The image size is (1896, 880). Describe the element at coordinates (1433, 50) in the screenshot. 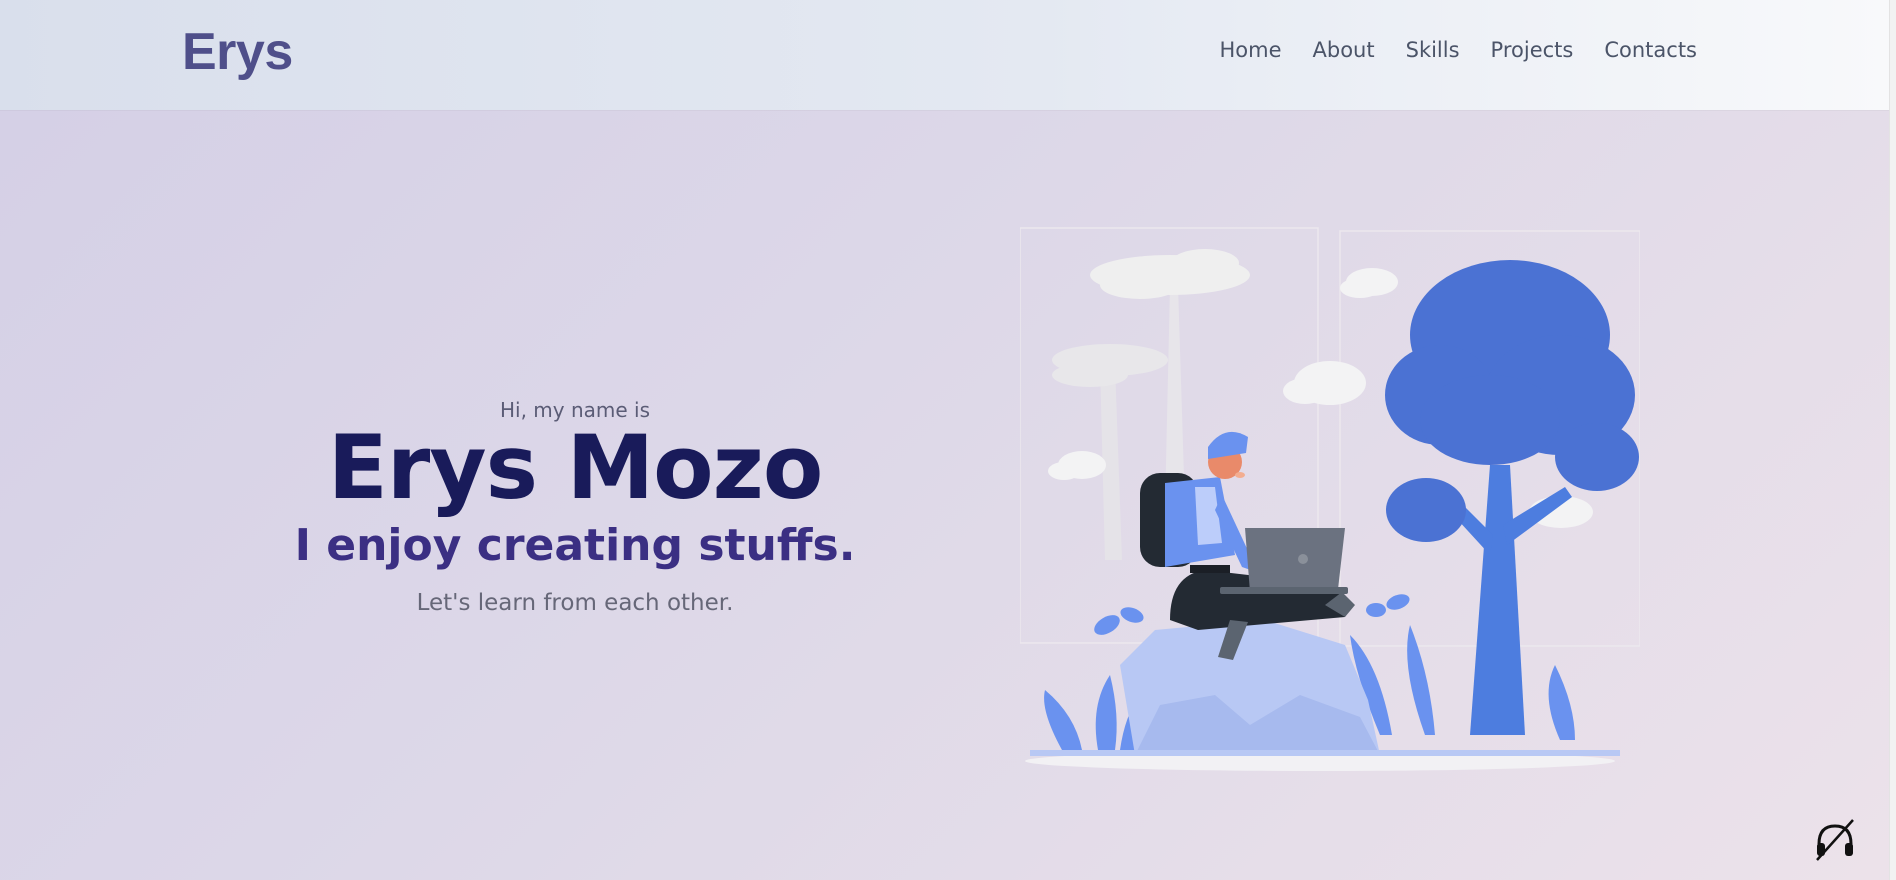

I see `nav-skills-link: Skills` at that location.